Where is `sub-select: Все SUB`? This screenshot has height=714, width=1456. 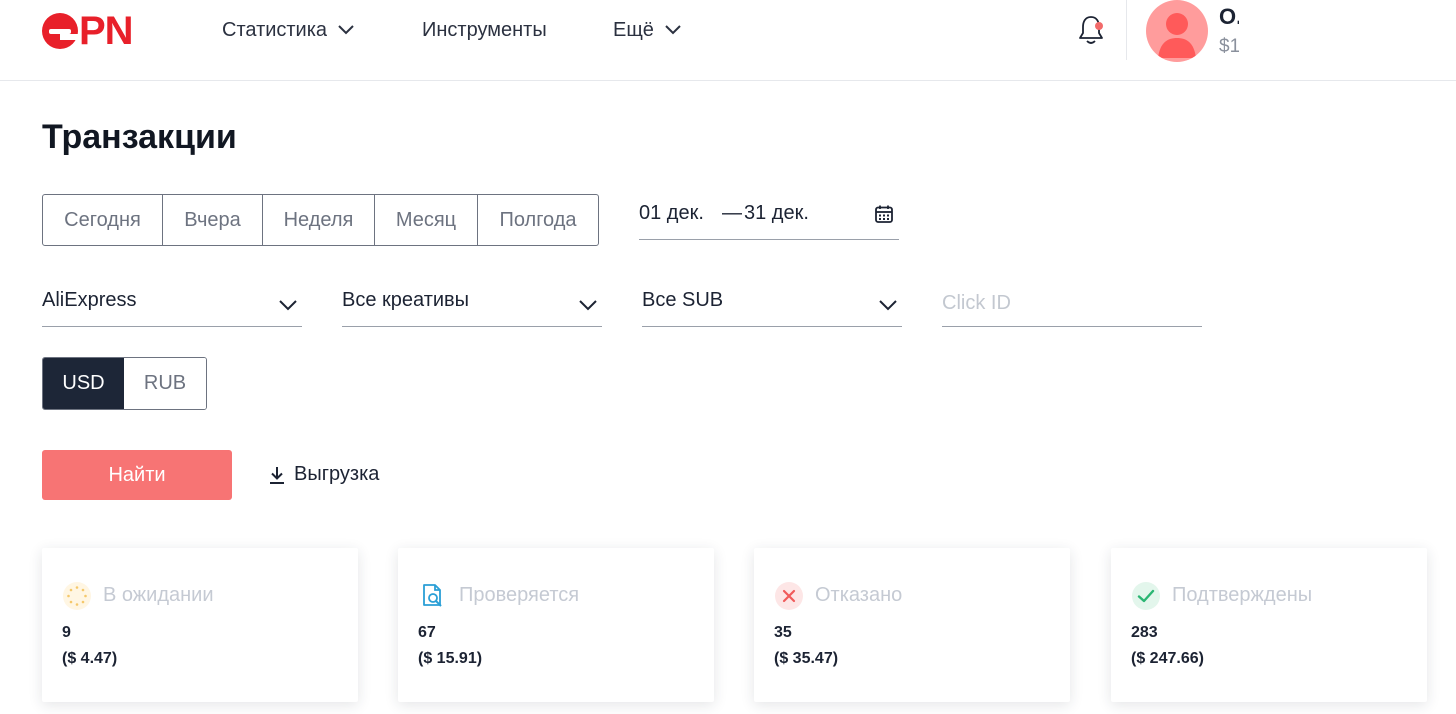
sub-select: Все SUB is located at coordinates (772, 303).